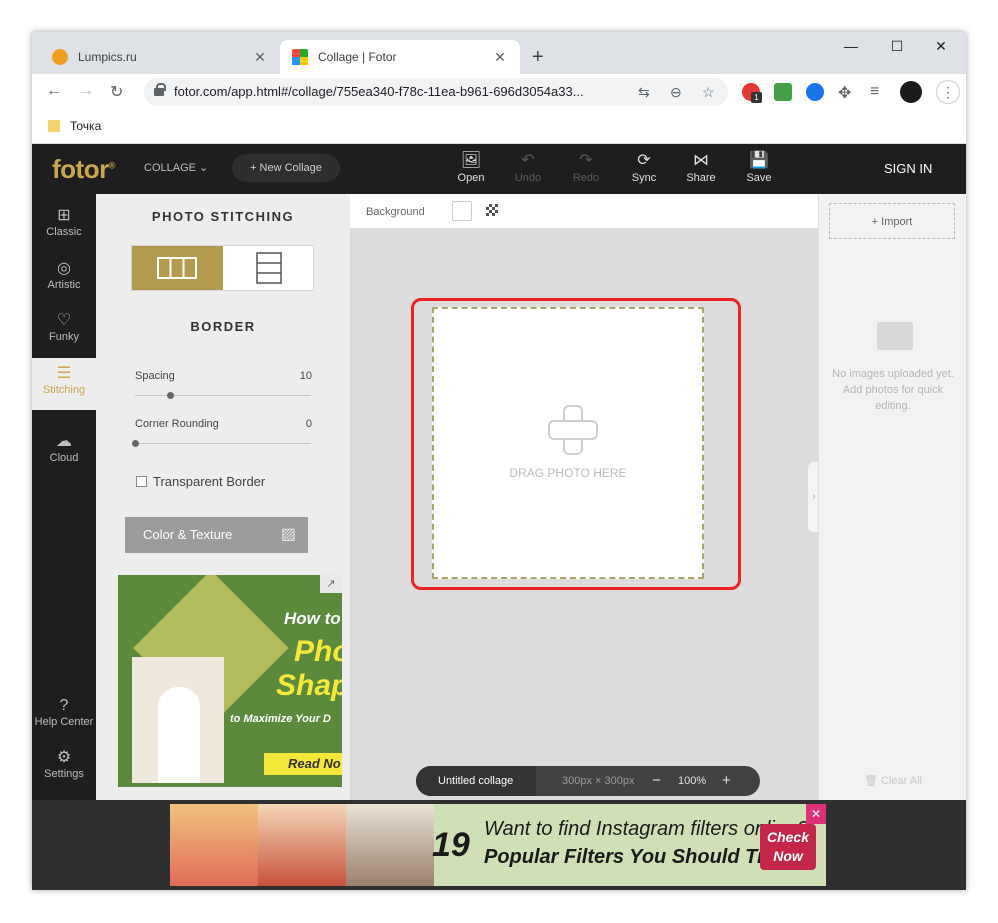 Image resolution: width=998 pixels, height=923 pixels. I want to click on forward-arrow-icon: →, so click(86, 91).